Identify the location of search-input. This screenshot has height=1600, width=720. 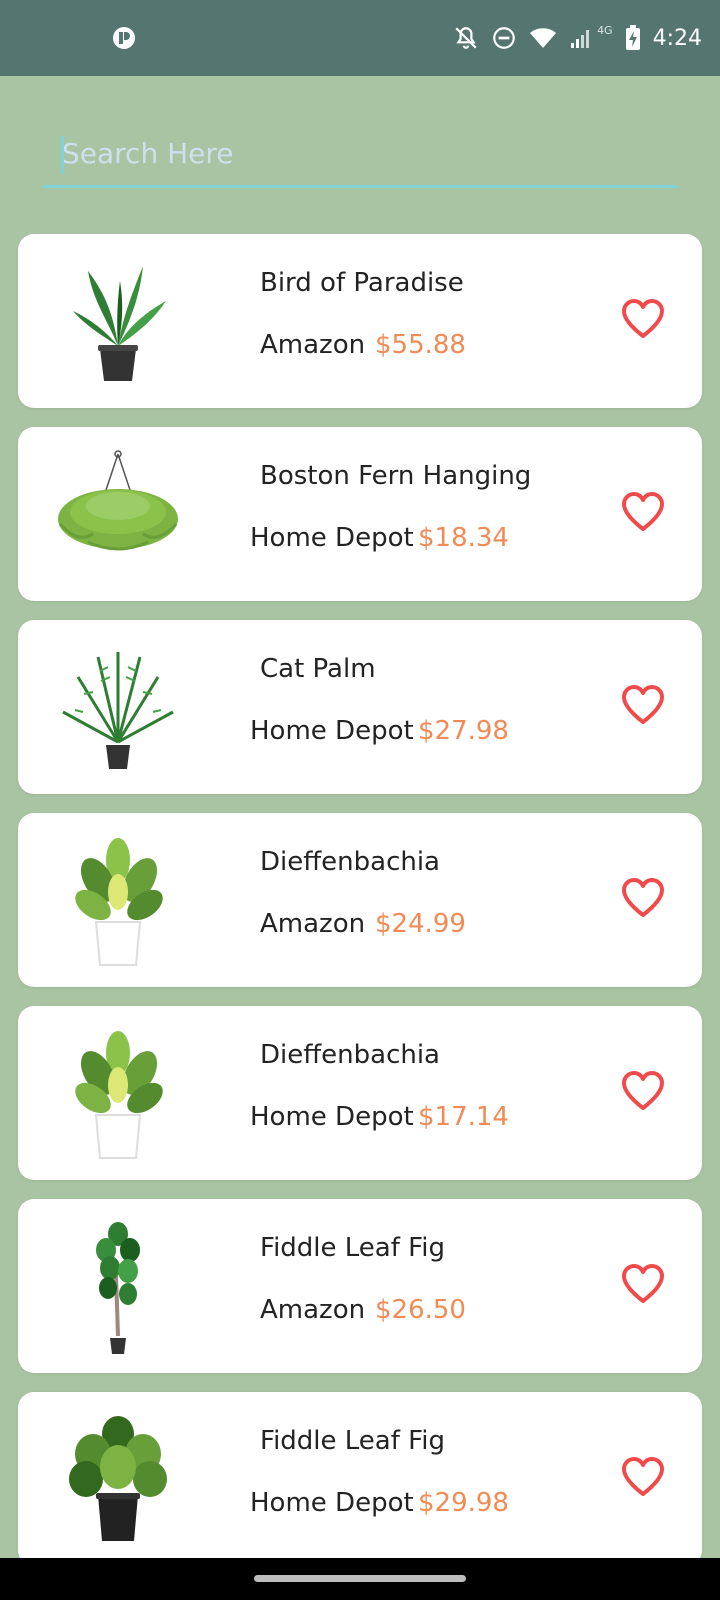
(360, 159).